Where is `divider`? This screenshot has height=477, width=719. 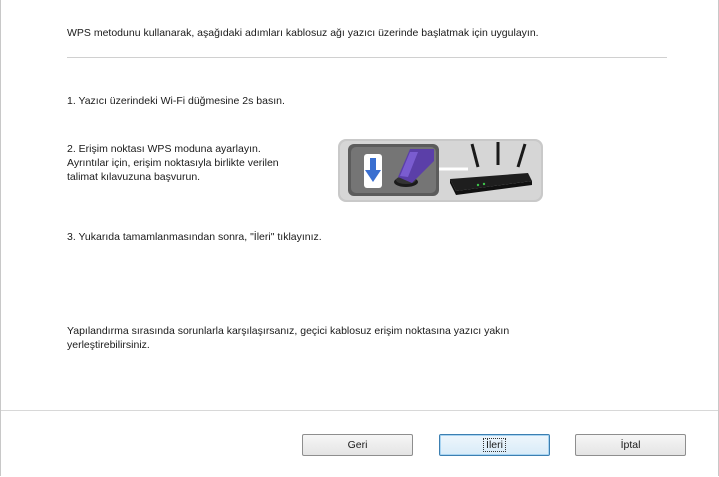 divider is located at coordinates (367, 57).